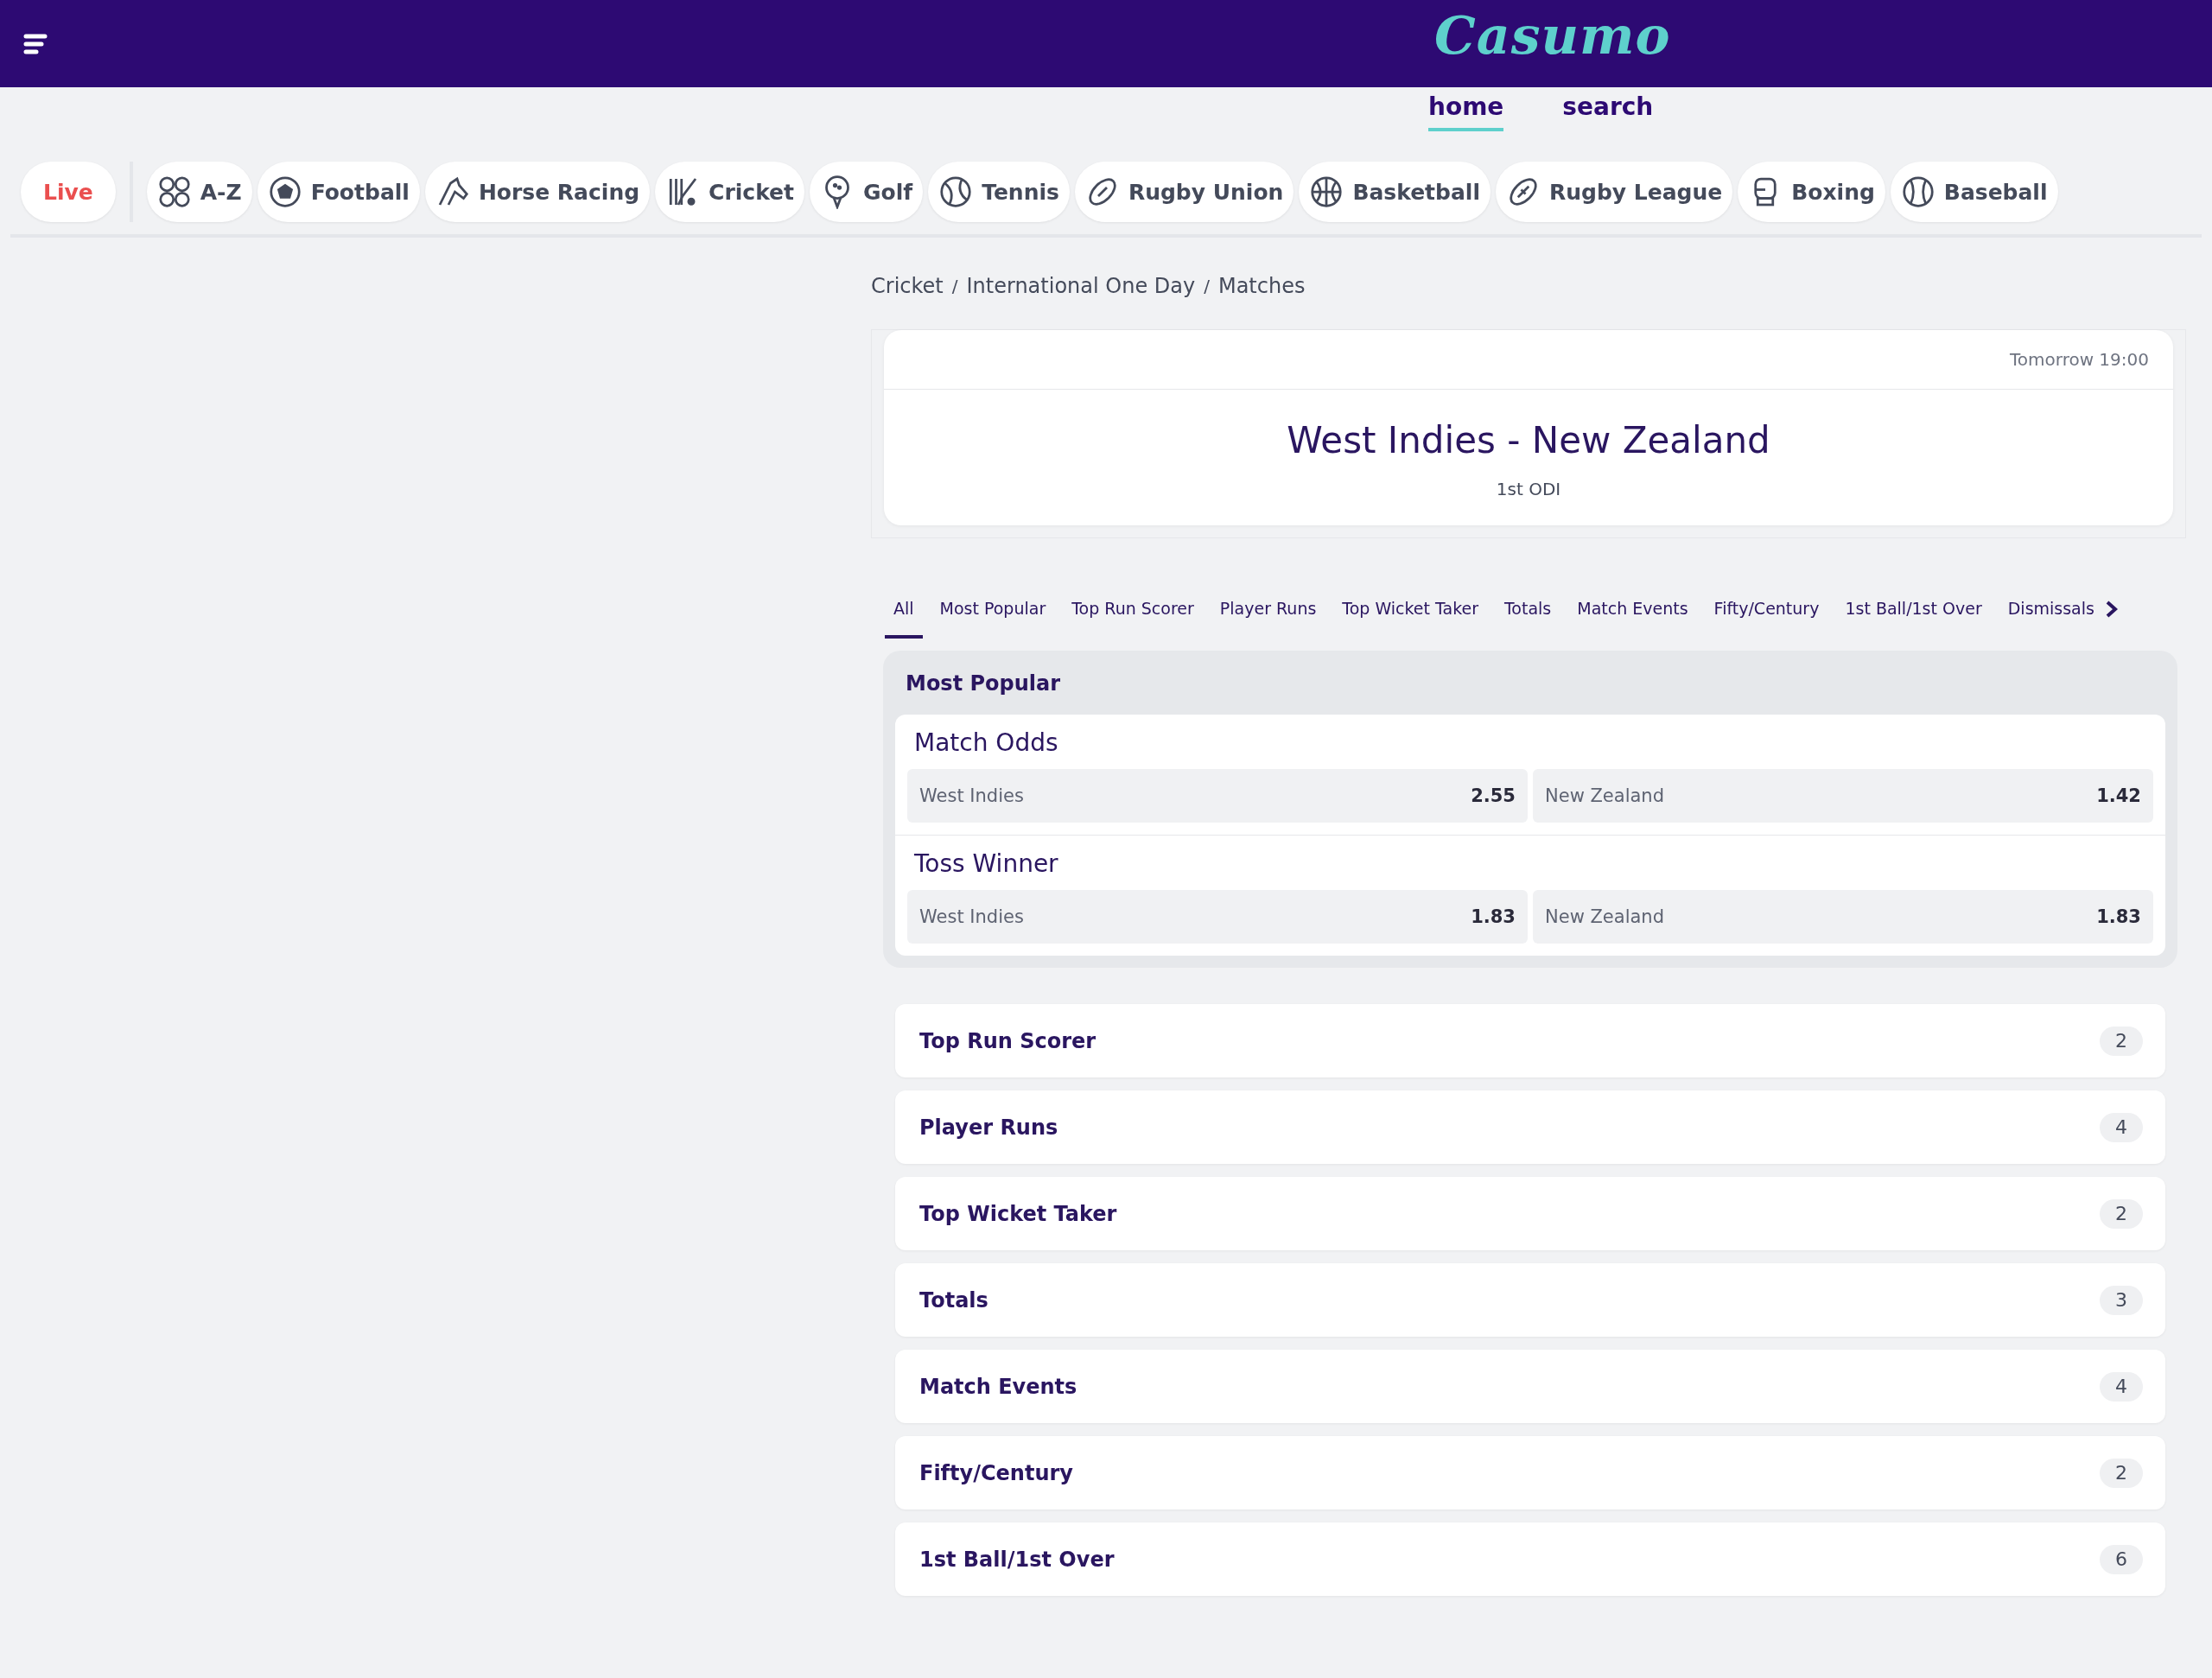 Image resolution: width=2212 pixels, height=1678 pixels. Describe the element at coordinates (1530, 1041) in the screenshot. I see `market-group-row: Top Run Scorer 2` at that location.